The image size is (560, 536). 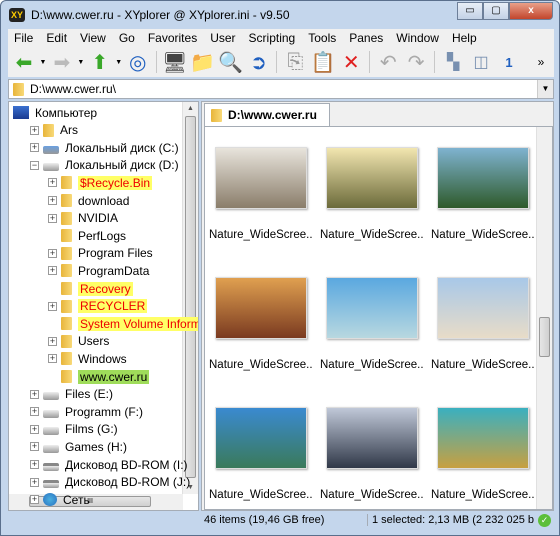 What do you see at coordinates (322, 38) in the screenshot?
I see `menu-tools: Tools` at bounding box center [322, 38].